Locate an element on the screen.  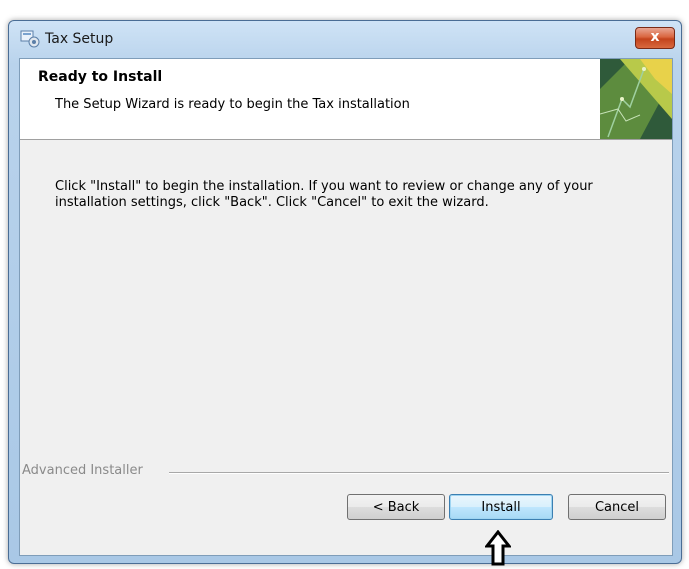
page-title: Ready to Install is located at coordinates (100, 77).